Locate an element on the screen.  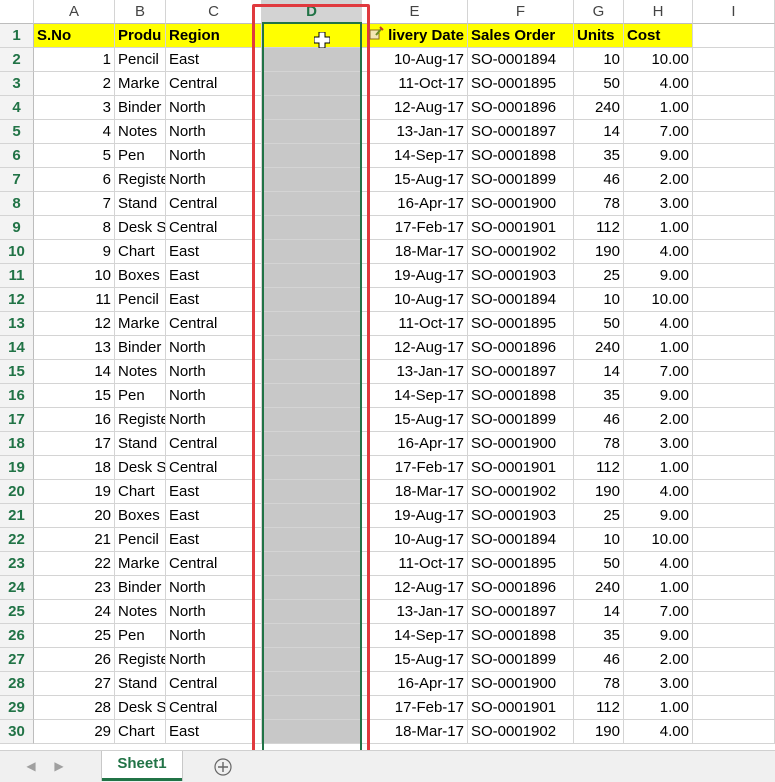
cell-a: 14 is located at coordinates (74, 372).